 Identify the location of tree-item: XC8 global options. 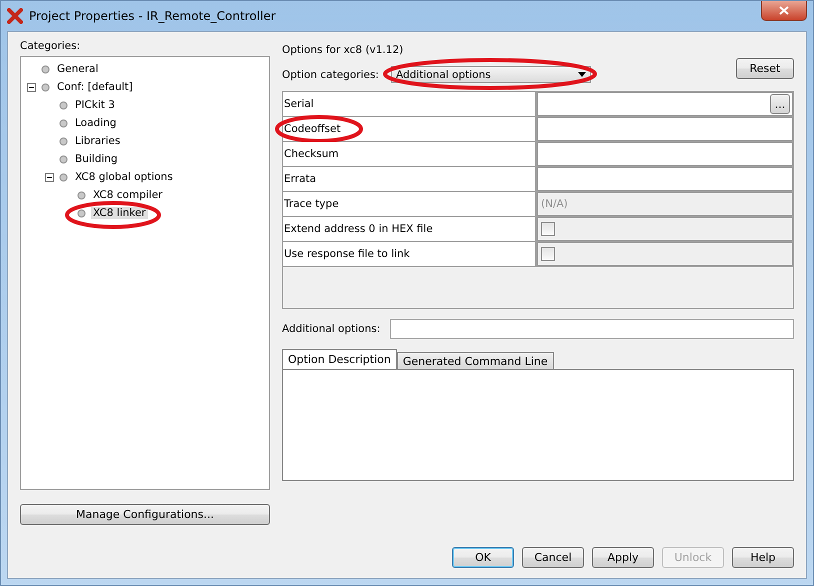
(124, 177).